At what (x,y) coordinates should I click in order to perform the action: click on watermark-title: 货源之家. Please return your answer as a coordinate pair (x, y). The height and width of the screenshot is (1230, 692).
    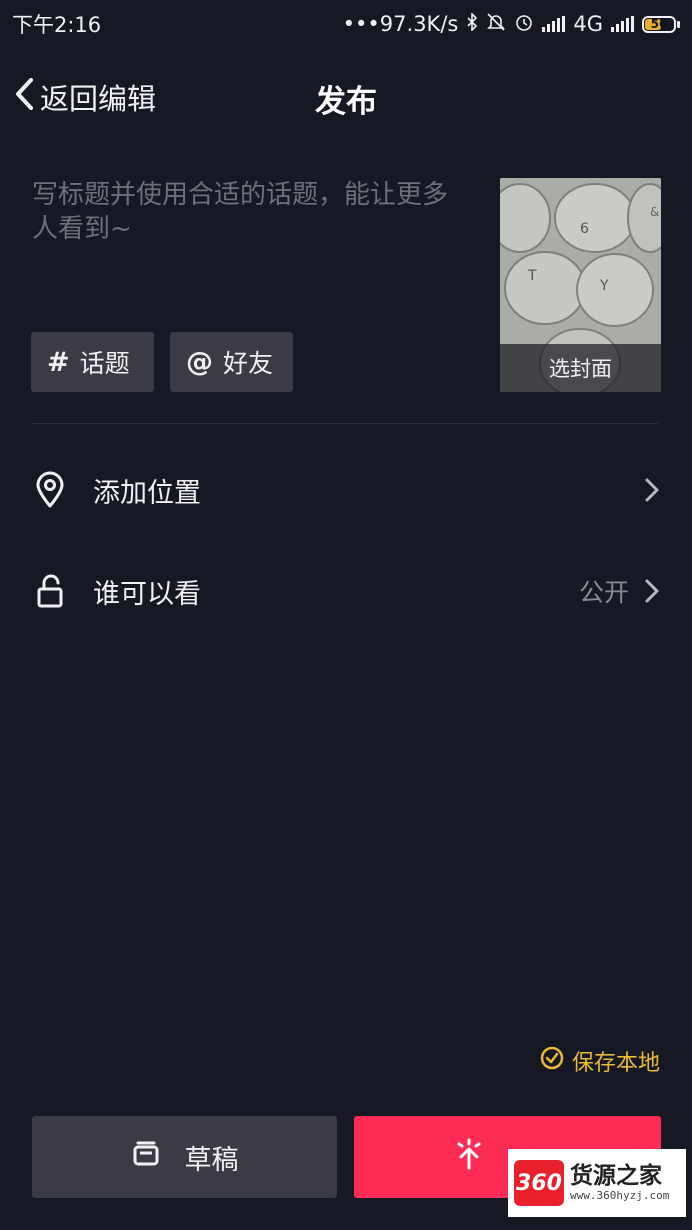
    Looking at the image, I should click on (616, 1176).